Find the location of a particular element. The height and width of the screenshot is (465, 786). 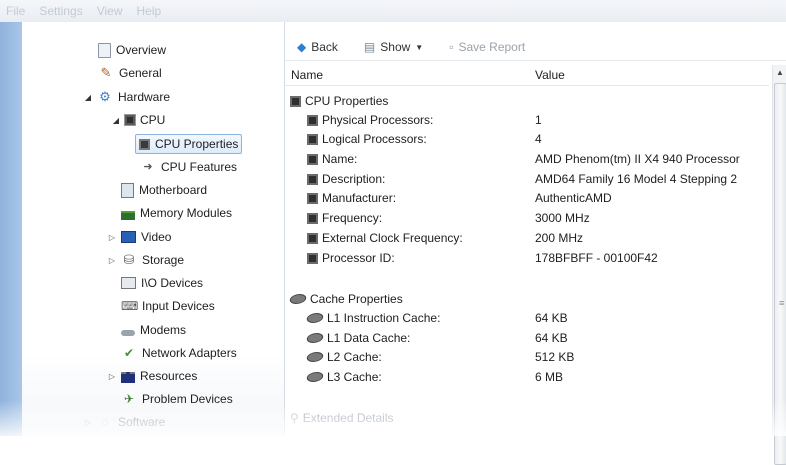

column-value: Value is located at coordinates (550, 75).